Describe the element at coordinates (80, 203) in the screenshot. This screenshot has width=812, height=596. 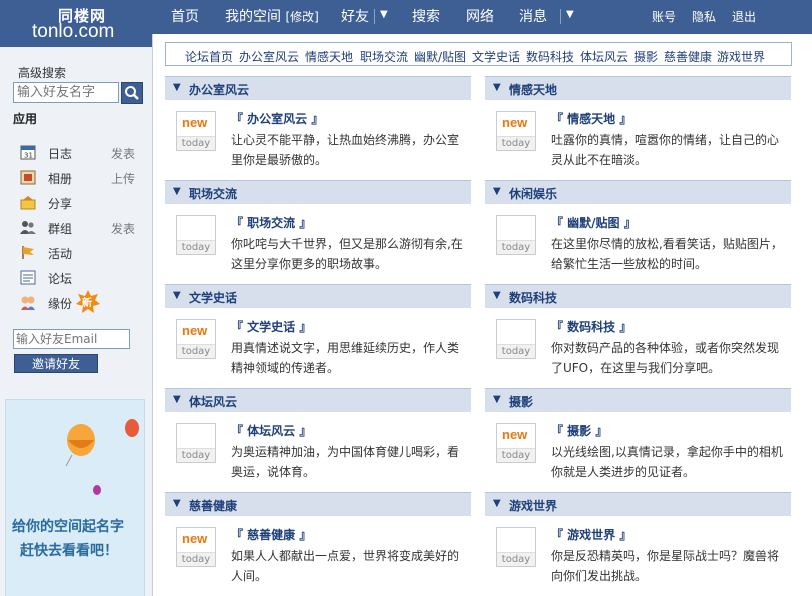
I see `app-item-share: 分享` at that location.